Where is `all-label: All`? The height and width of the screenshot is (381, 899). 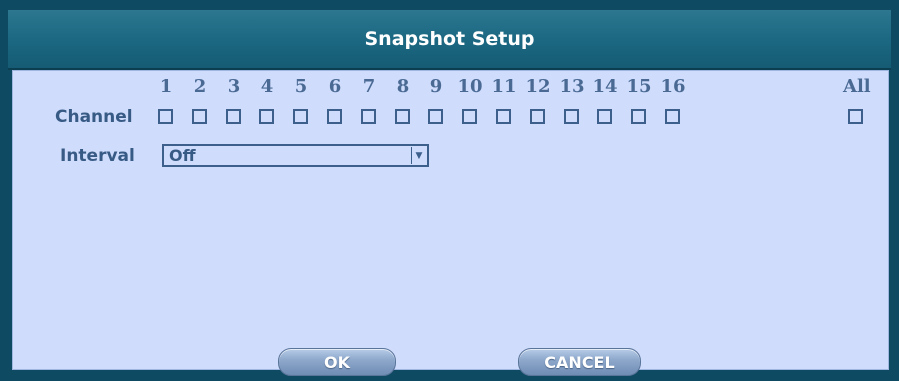
all-label: All is located at coordinates (857, 86).